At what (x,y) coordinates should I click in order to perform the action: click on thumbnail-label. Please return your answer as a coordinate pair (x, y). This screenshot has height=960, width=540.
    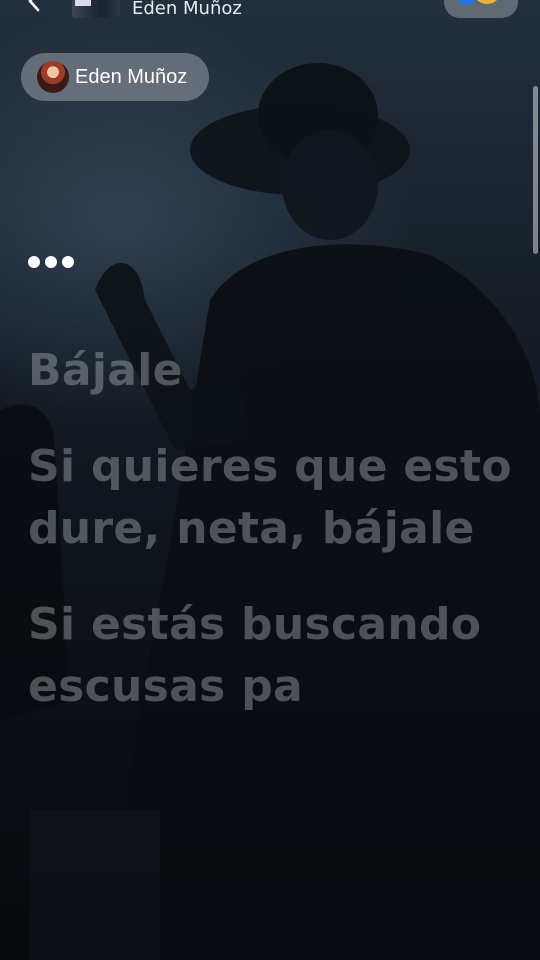
    Looking at the image, I should click on (83, 3).